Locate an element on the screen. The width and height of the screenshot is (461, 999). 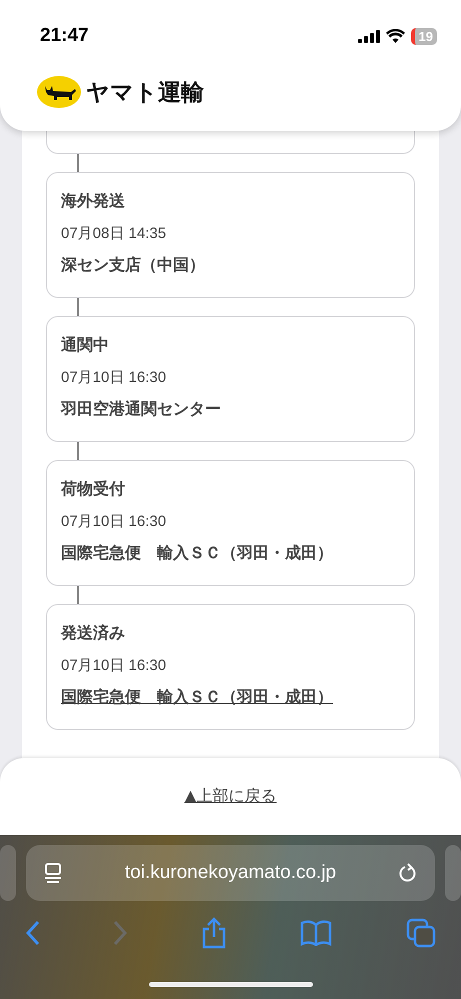
book-icon is located at coordinates (316, 933).